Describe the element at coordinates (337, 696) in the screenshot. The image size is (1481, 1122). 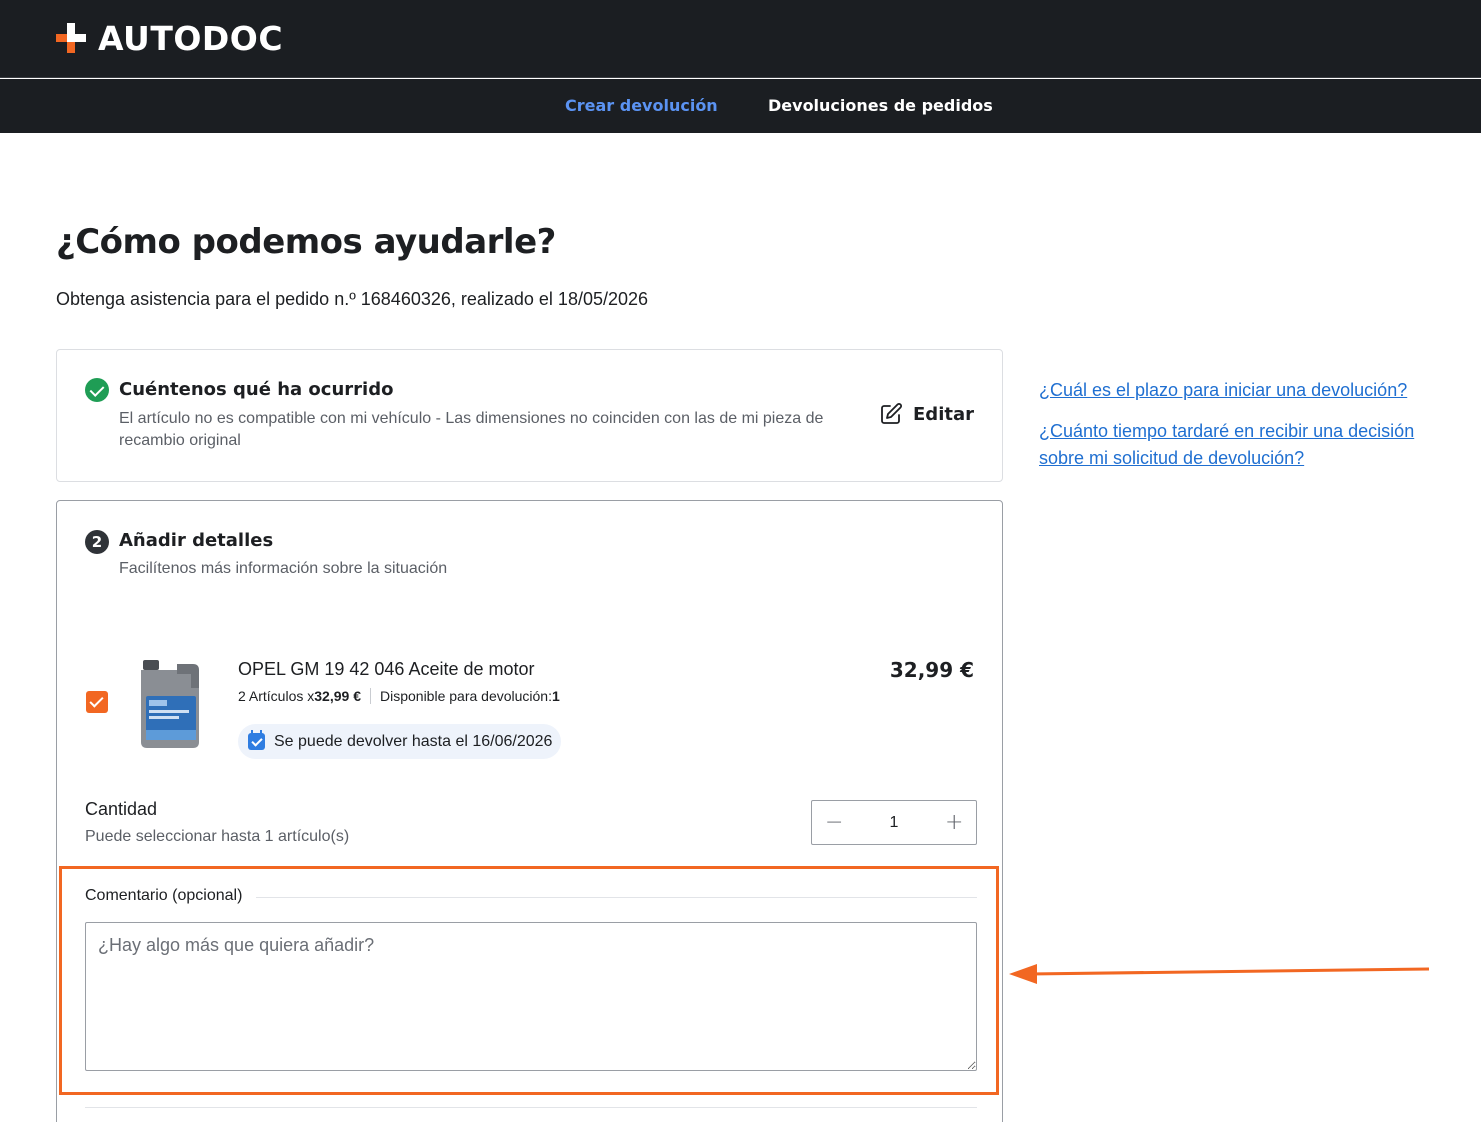
I see `product-unit-price: 32,99 €` at that location.